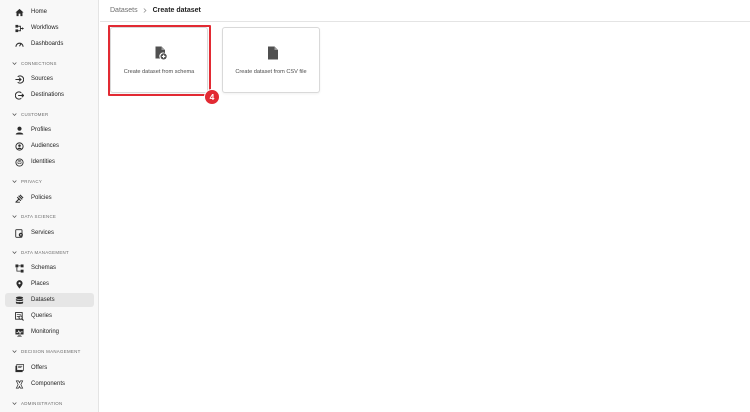 The image size is (750, 412). I want to click on section-label: PRIVACY, so click(32, 181).